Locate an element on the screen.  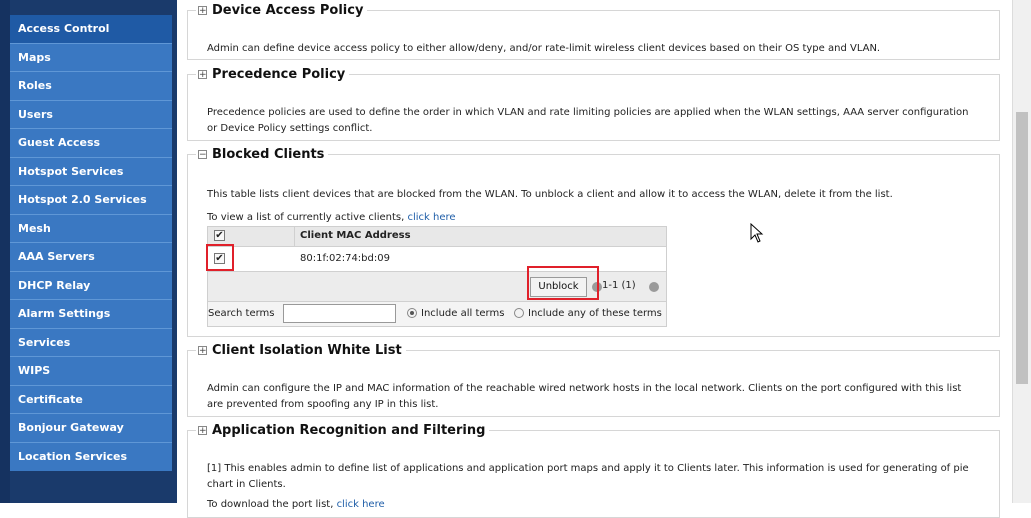
row-checkbox-highlight is located at coordinates (220, 257).